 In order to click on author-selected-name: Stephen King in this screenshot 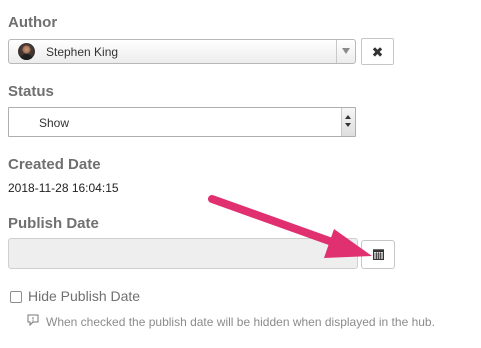, I will do `click(82, 52)`.